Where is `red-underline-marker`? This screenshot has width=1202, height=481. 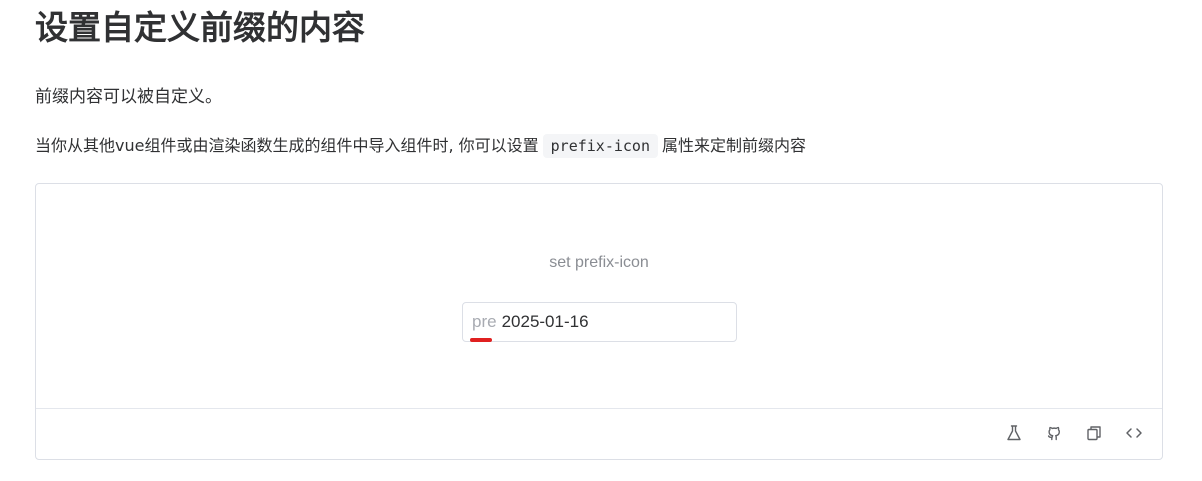
red-underline-marker is located at coordinates (481, 340).